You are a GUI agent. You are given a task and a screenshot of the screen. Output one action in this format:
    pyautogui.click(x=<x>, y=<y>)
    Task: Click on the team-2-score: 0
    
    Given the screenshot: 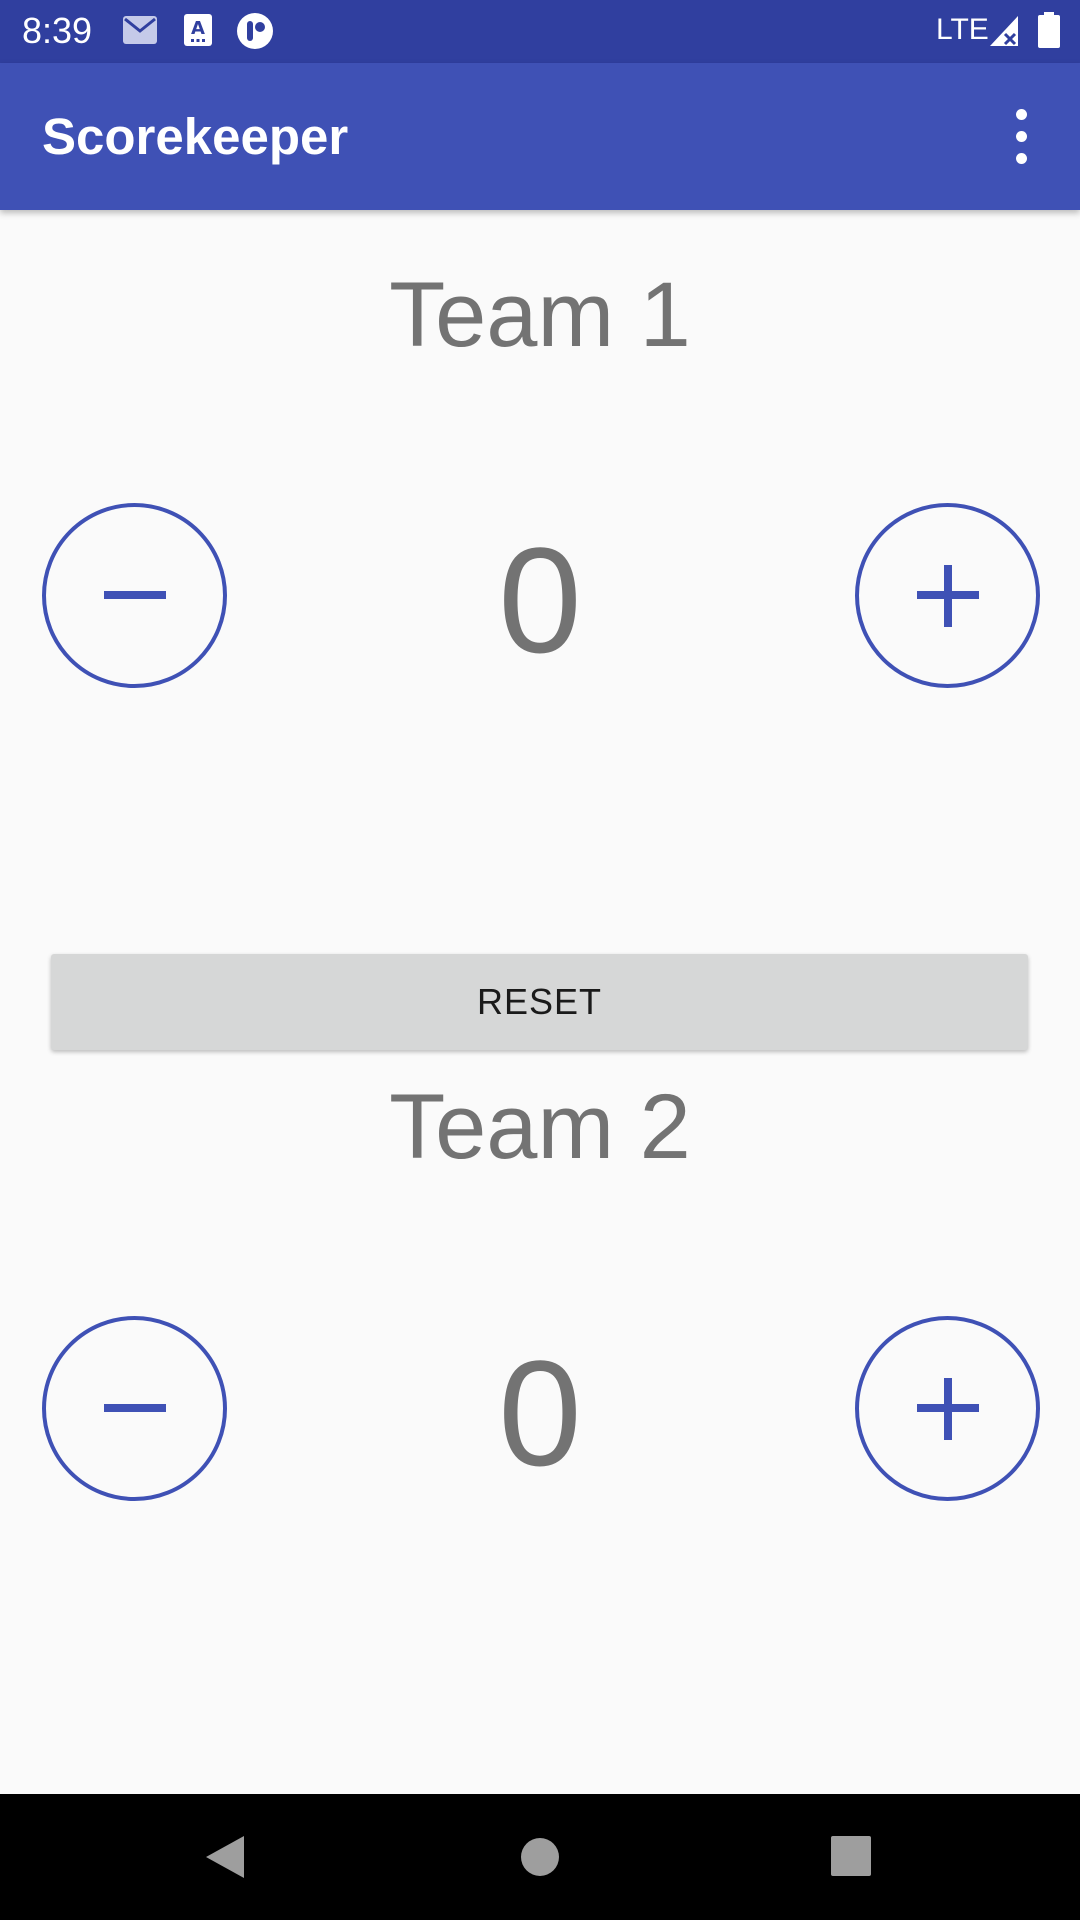 What is the action you would take?
    pyautogui.click(x=540, y=1413)
    